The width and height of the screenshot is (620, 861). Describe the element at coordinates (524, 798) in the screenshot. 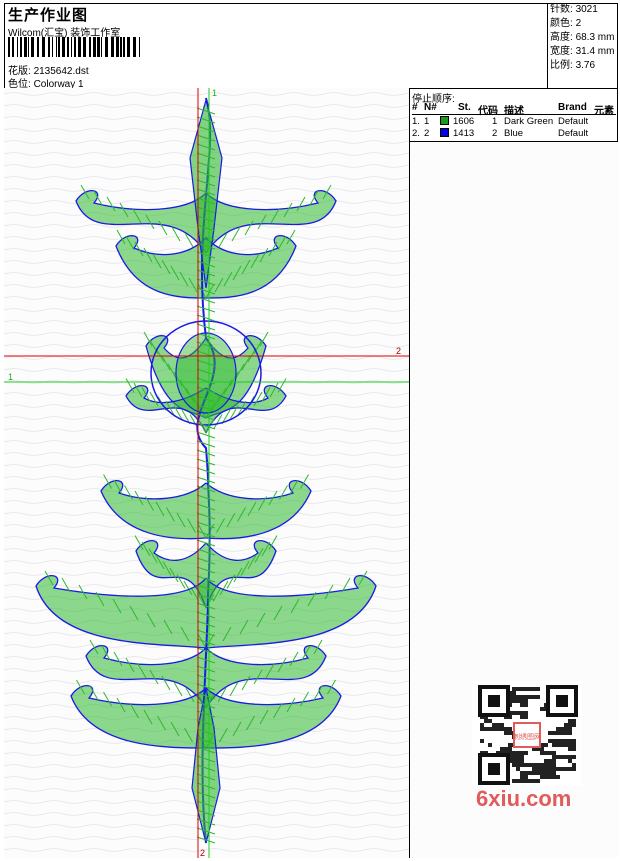

I see `watermark-text: 6xiu.com` at that location.